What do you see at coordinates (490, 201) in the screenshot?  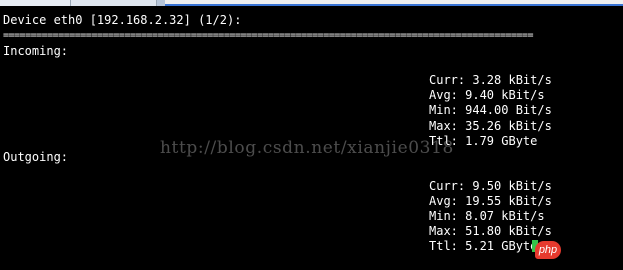 I see `outgoing-avg: Avg: 19.55 kBit/s` at bounding box center [490, 201].